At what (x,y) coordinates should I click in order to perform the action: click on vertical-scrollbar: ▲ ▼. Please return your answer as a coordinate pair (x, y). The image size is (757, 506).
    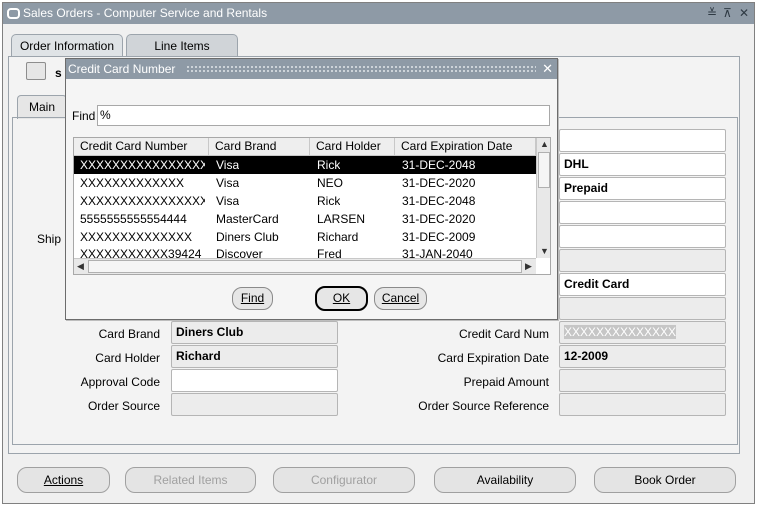
    Looking at the image, I should click on (543, 198).